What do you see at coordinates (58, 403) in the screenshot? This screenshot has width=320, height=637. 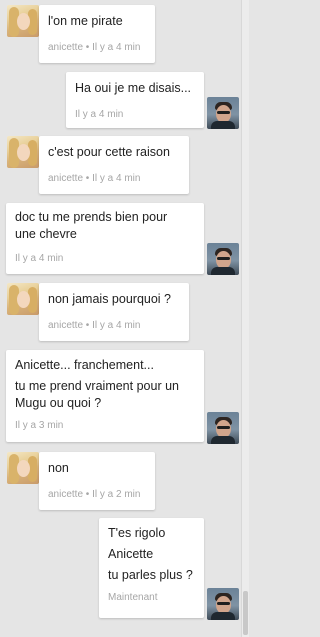 I see `message-line: Mugu ou quoi ?` at bounding box center [58, 403].